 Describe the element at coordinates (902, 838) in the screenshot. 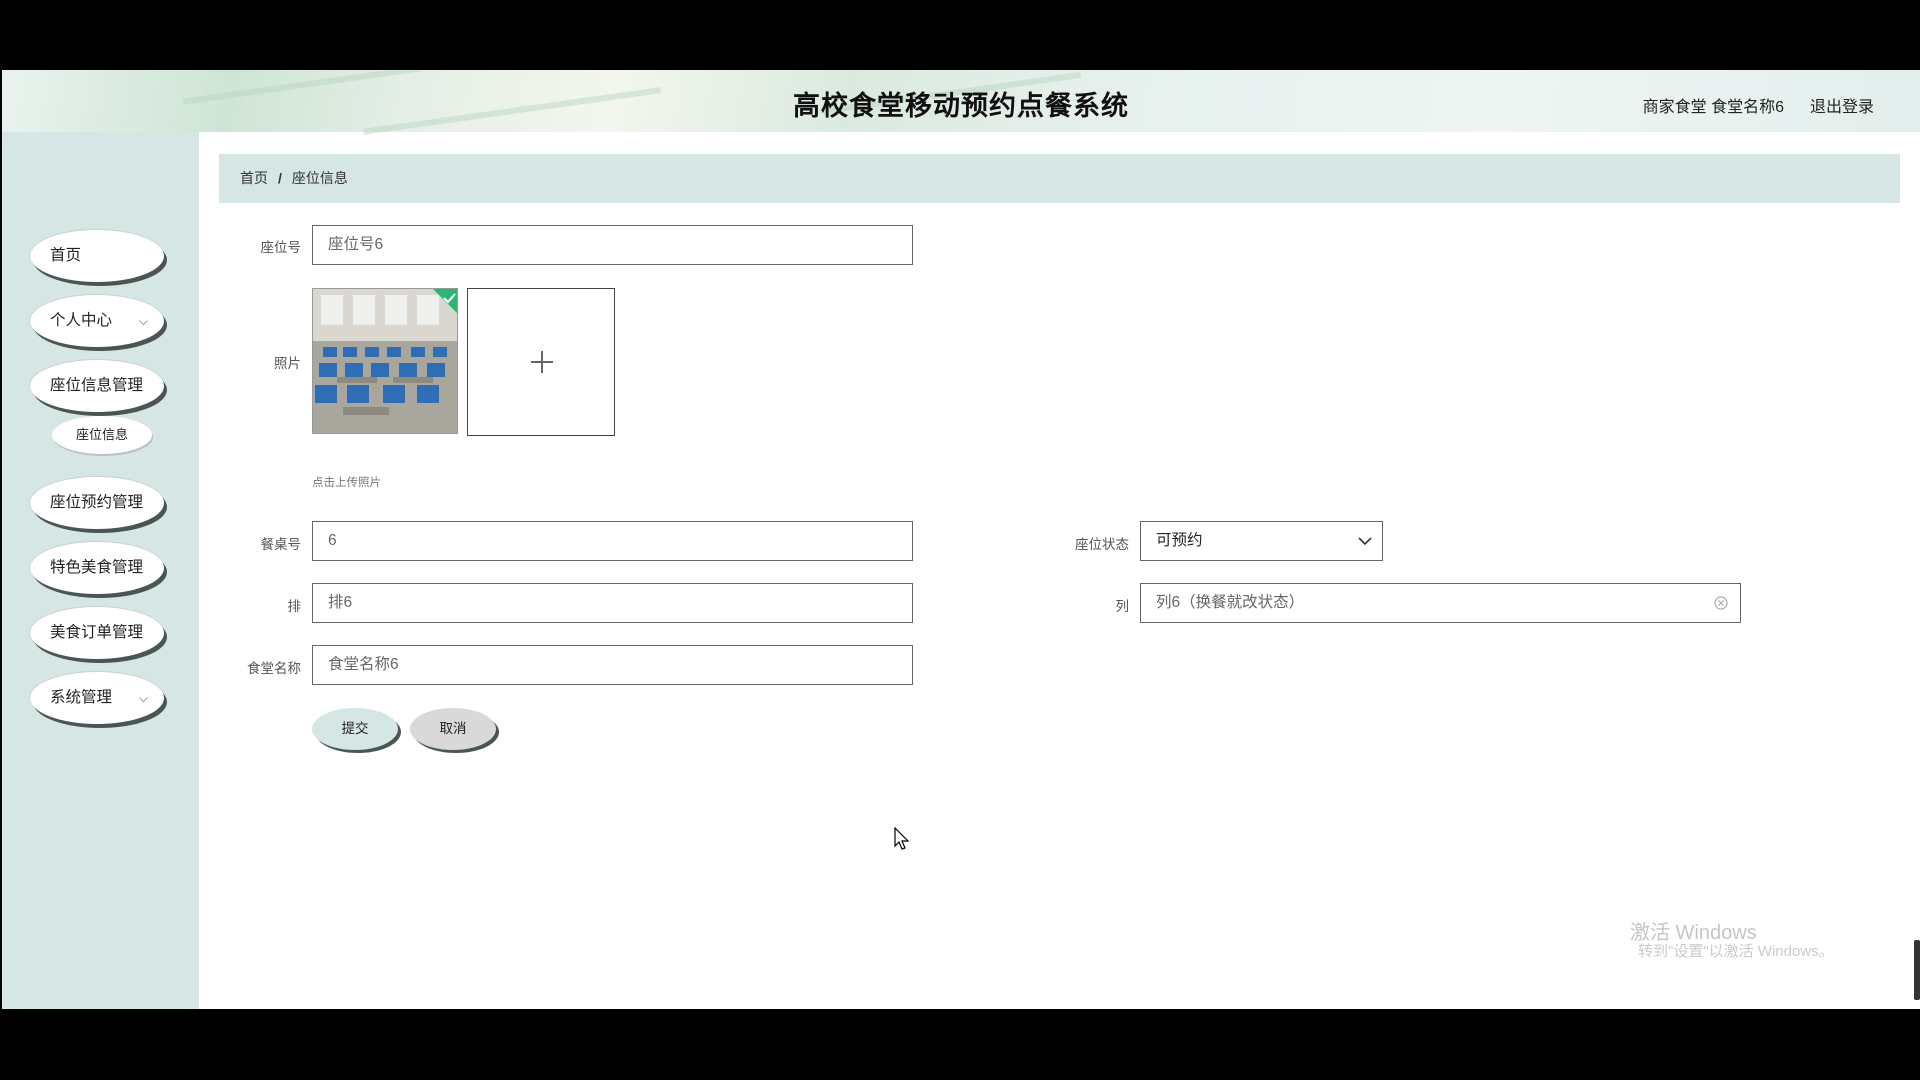

I see `mouse-cursor-icon` at that location.